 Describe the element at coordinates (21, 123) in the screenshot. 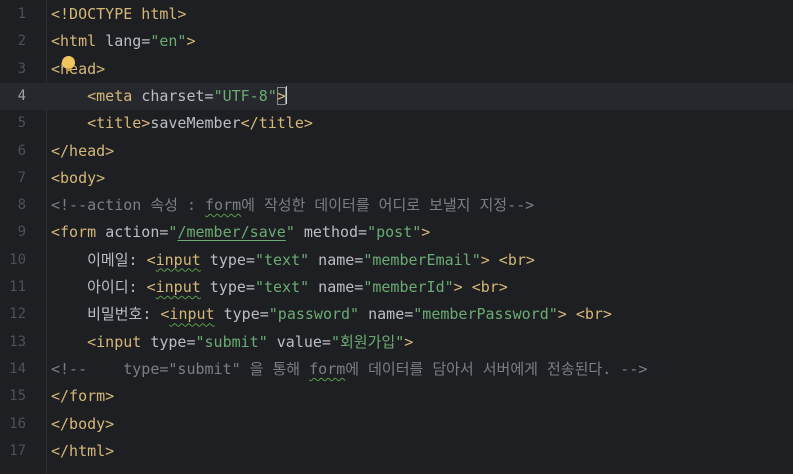

I see `line-number: 5` at that location.